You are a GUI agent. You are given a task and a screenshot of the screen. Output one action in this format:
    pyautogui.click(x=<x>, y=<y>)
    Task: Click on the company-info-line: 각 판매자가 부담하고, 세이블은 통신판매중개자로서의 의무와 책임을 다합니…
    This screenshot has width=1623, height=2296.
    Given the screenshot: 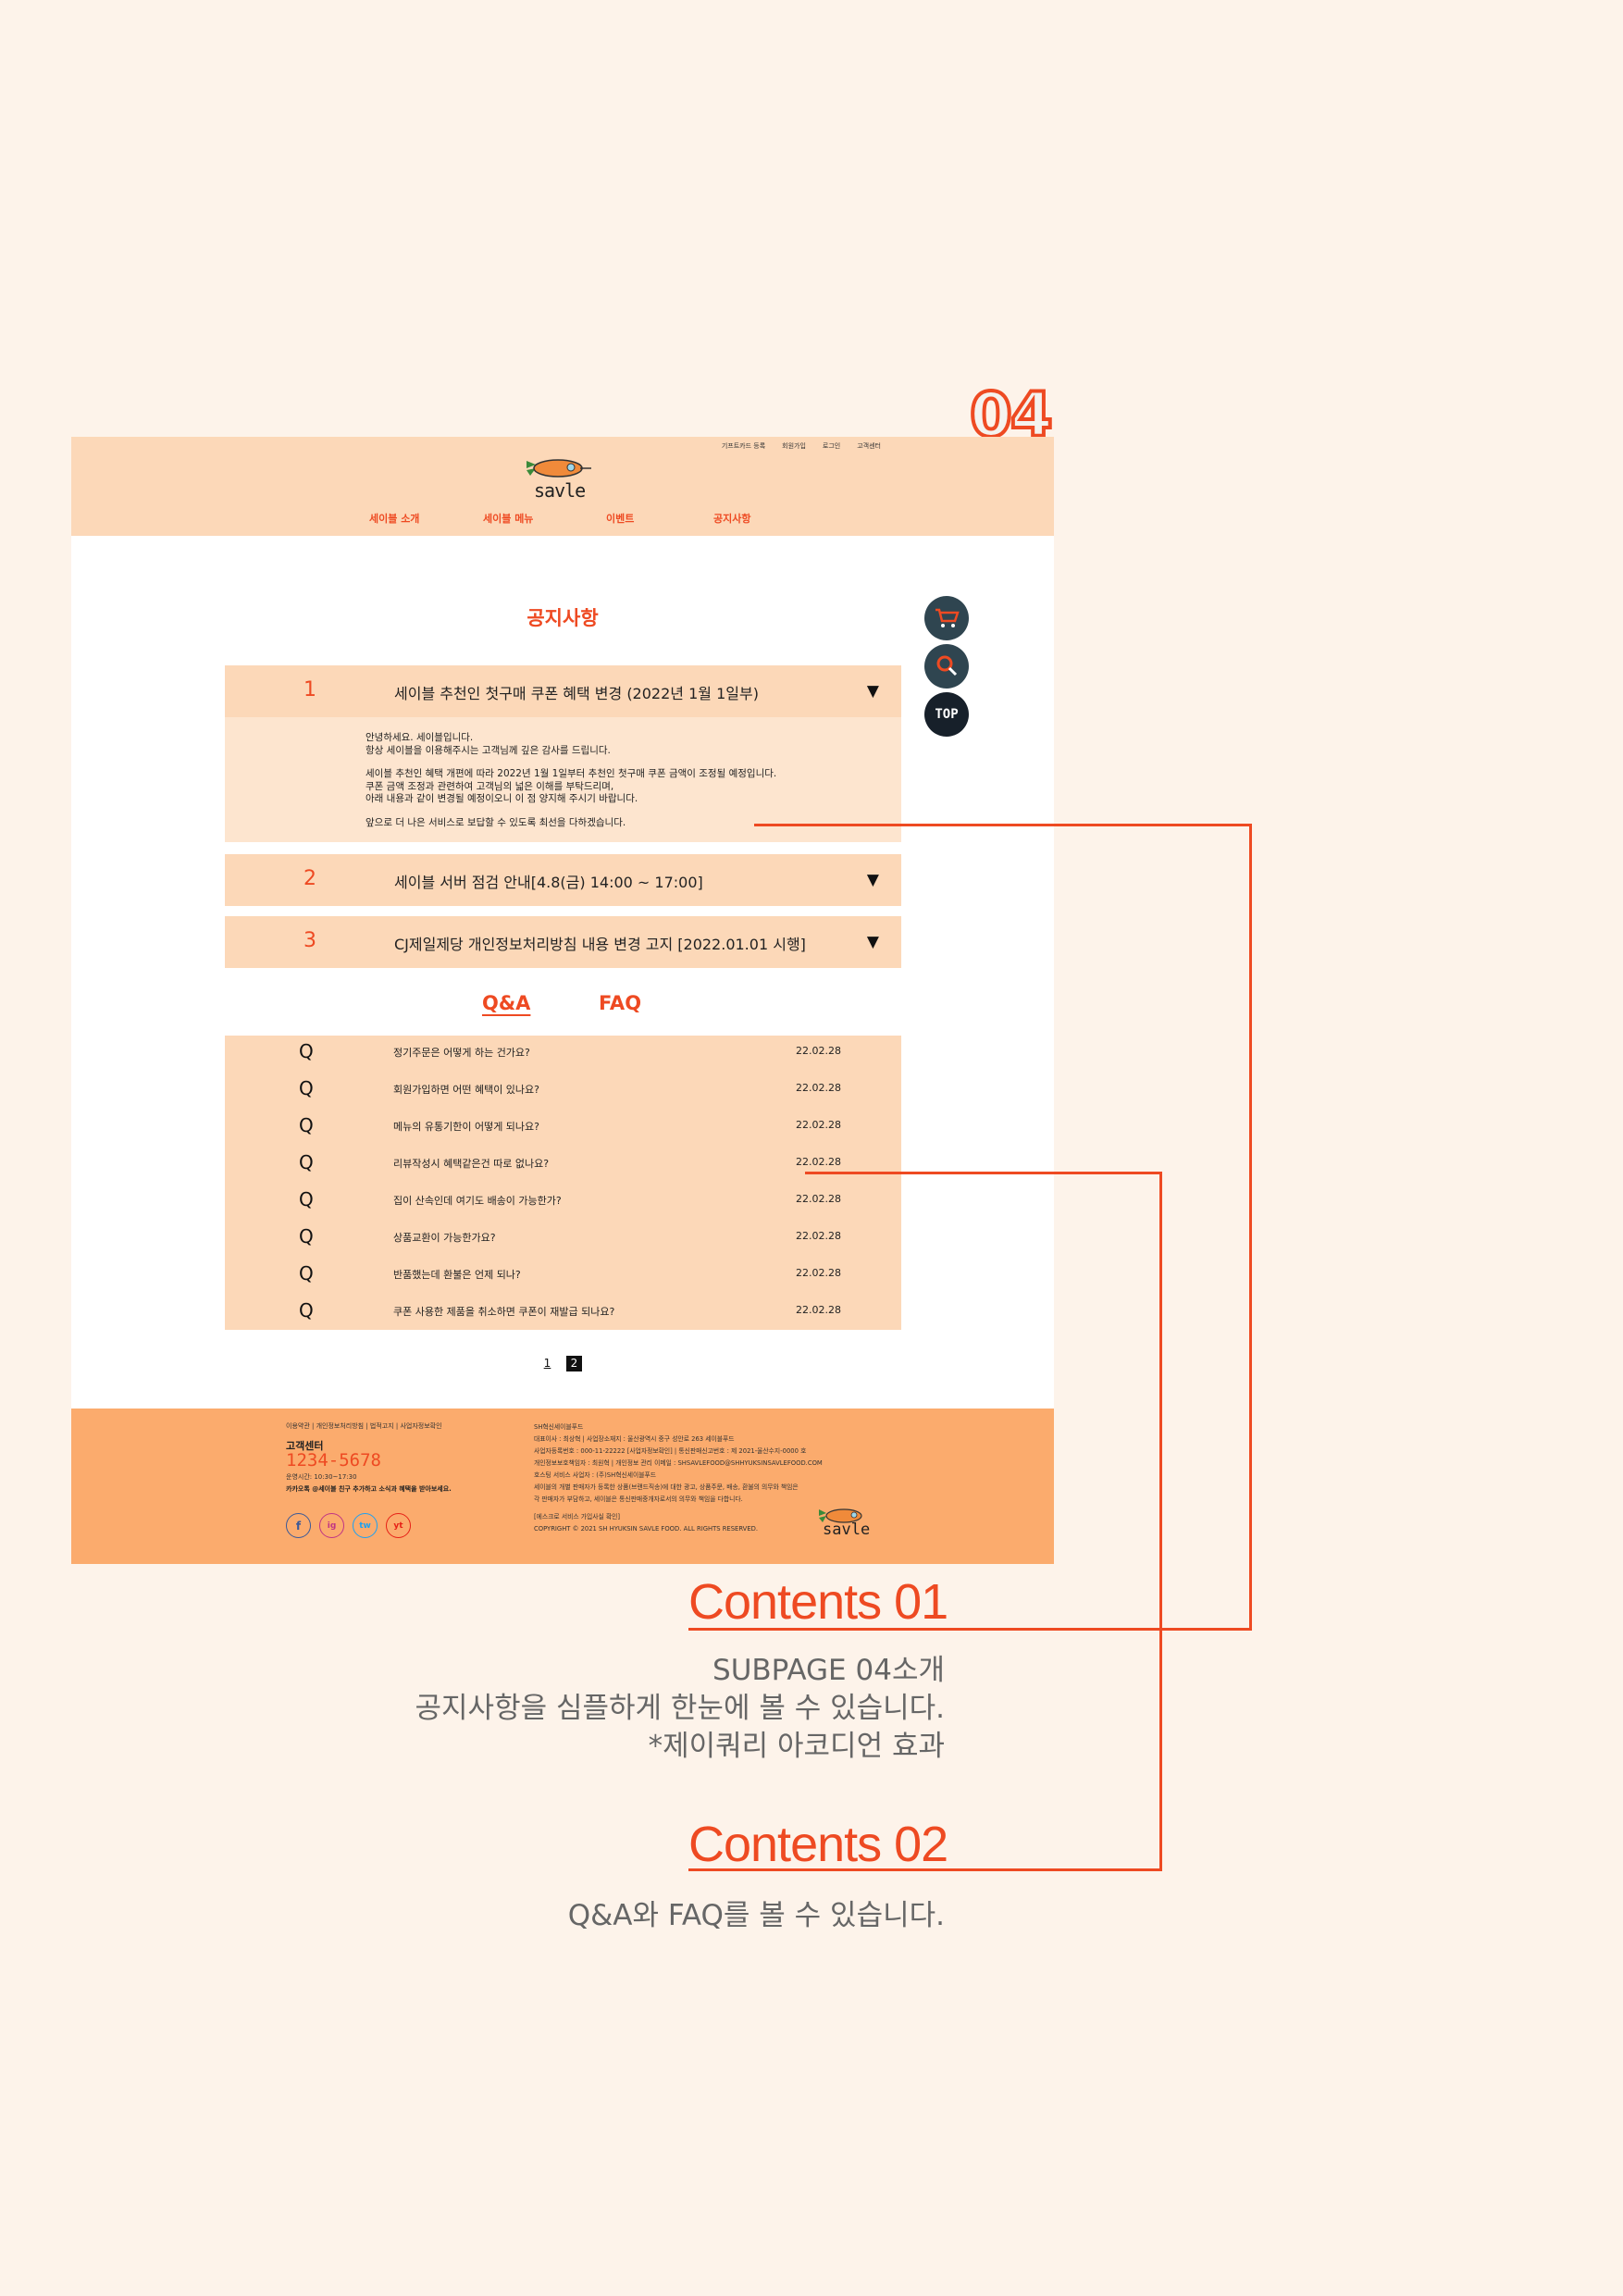 What is the action you would take?
    pyautogui.click(x=638, y=1500)
    